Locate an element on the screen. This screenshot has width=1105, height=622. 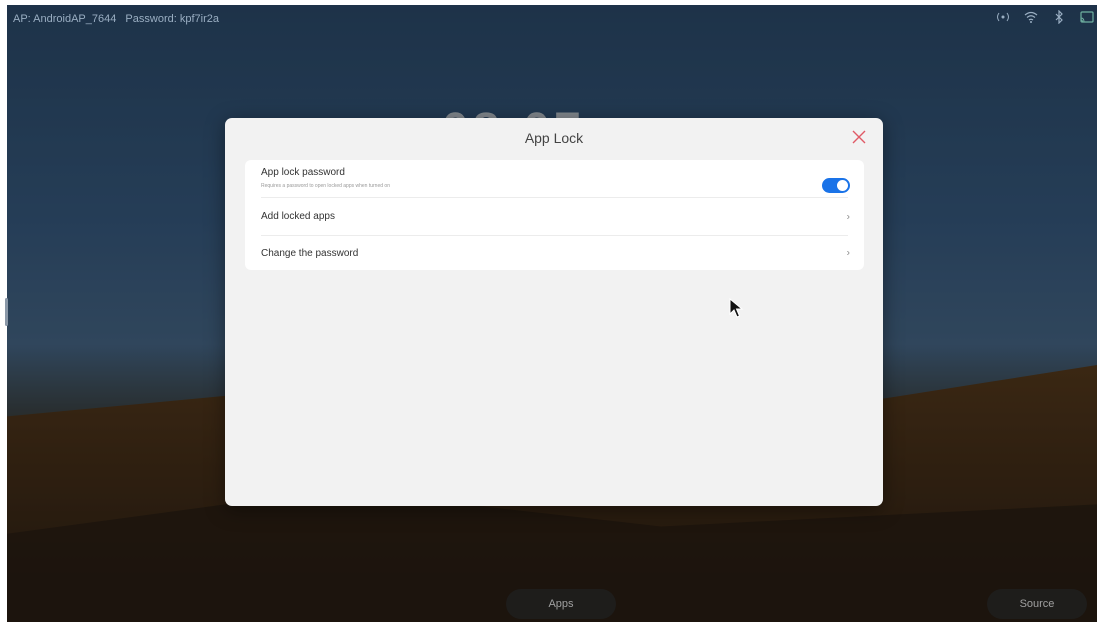
bluetooth-icon is located at coordinates (1059, 17).